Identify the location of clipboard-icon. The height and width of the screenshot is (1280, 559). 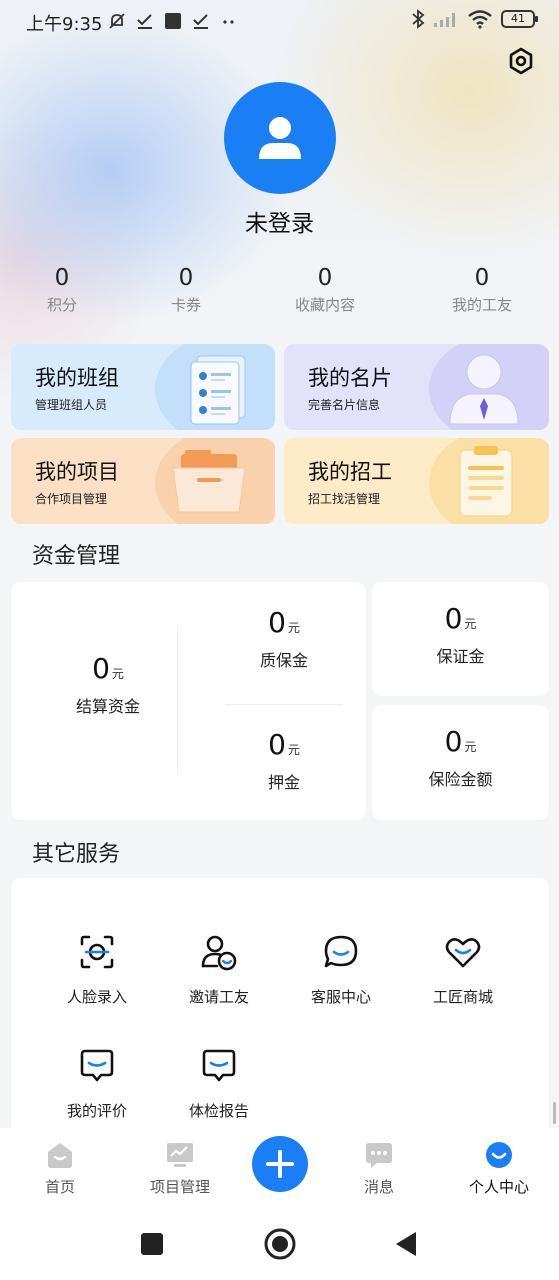
(486, 481).